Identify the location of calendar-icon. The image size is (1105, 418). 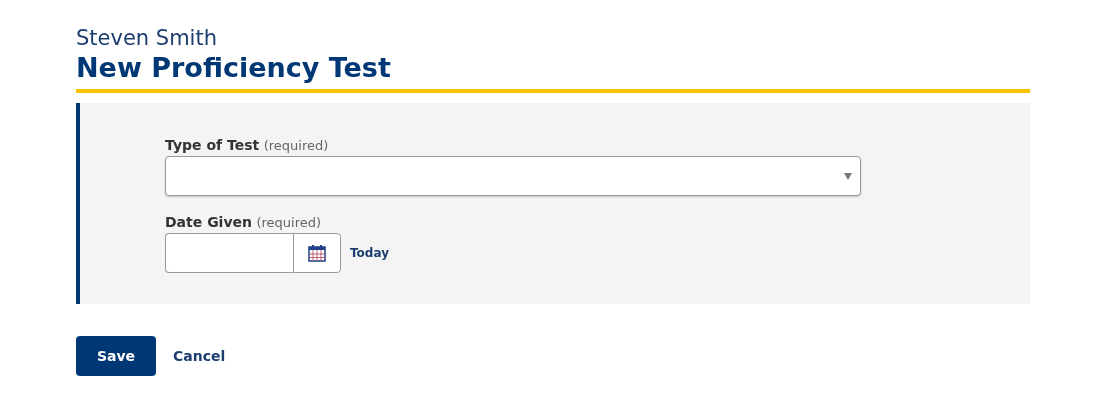
(317, 253).